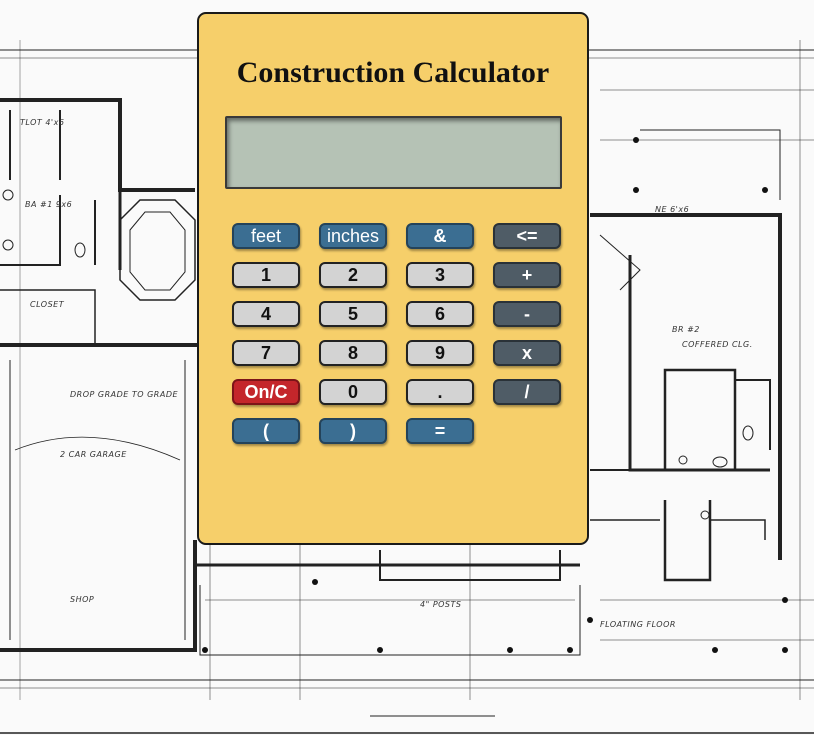  What do you see at coordinates (353, 236) in the screenshot?
I see `inches-button: inches` at bounding box center [353, 236].